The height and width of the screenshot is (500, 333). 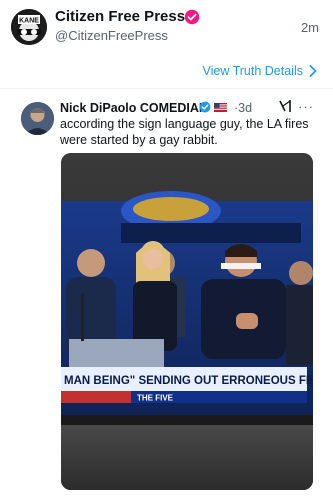 I want to click on timestamp: 2m, so click(x=310, y=27).